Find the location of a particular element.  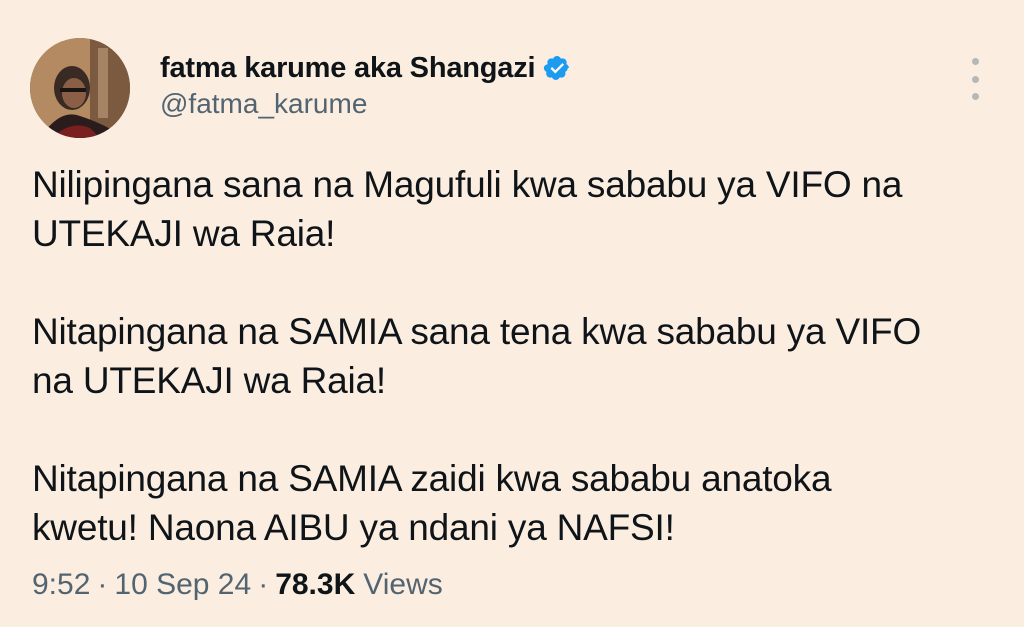

author-handle: @fatma_karume is located at coordinates (263, 104).